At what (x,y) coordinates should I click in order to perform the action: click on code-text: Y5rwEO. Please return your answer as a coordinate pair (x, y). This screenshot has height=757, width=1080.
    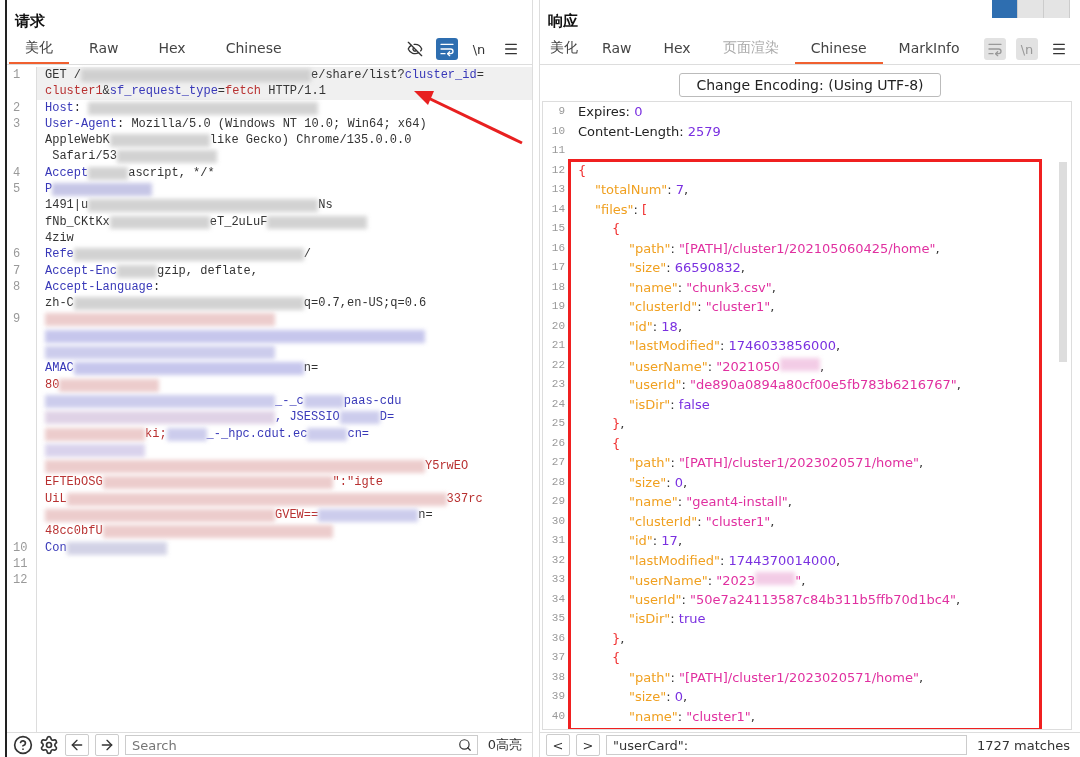
    Looking at the image, I should click on (447, 466).